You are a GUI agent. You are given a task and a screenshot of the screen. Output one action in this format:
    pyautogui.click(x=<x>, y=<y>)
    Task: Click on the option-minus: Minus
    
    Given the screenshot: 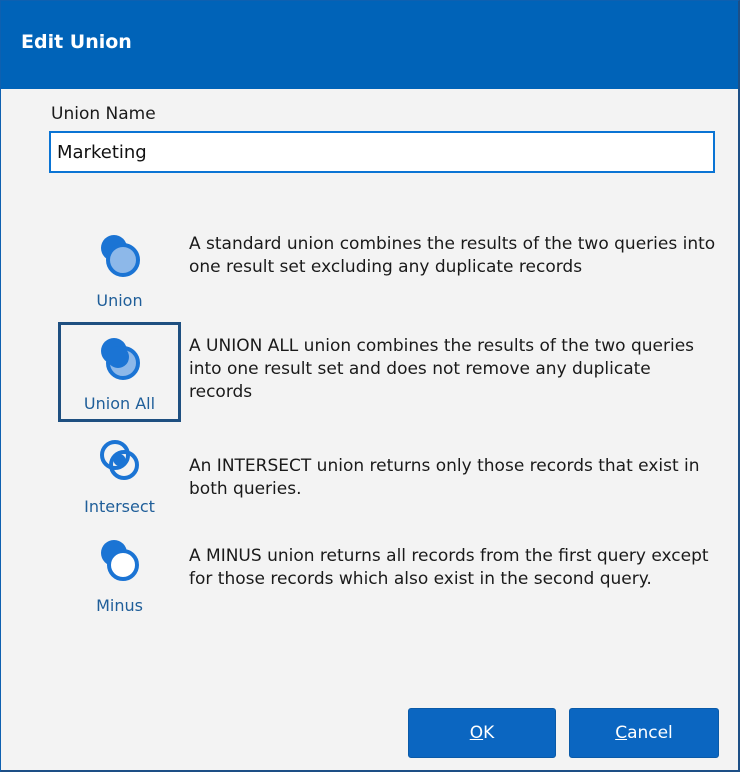 What is the action you would take?
    pyautogui.click(x=119, y=574)
    